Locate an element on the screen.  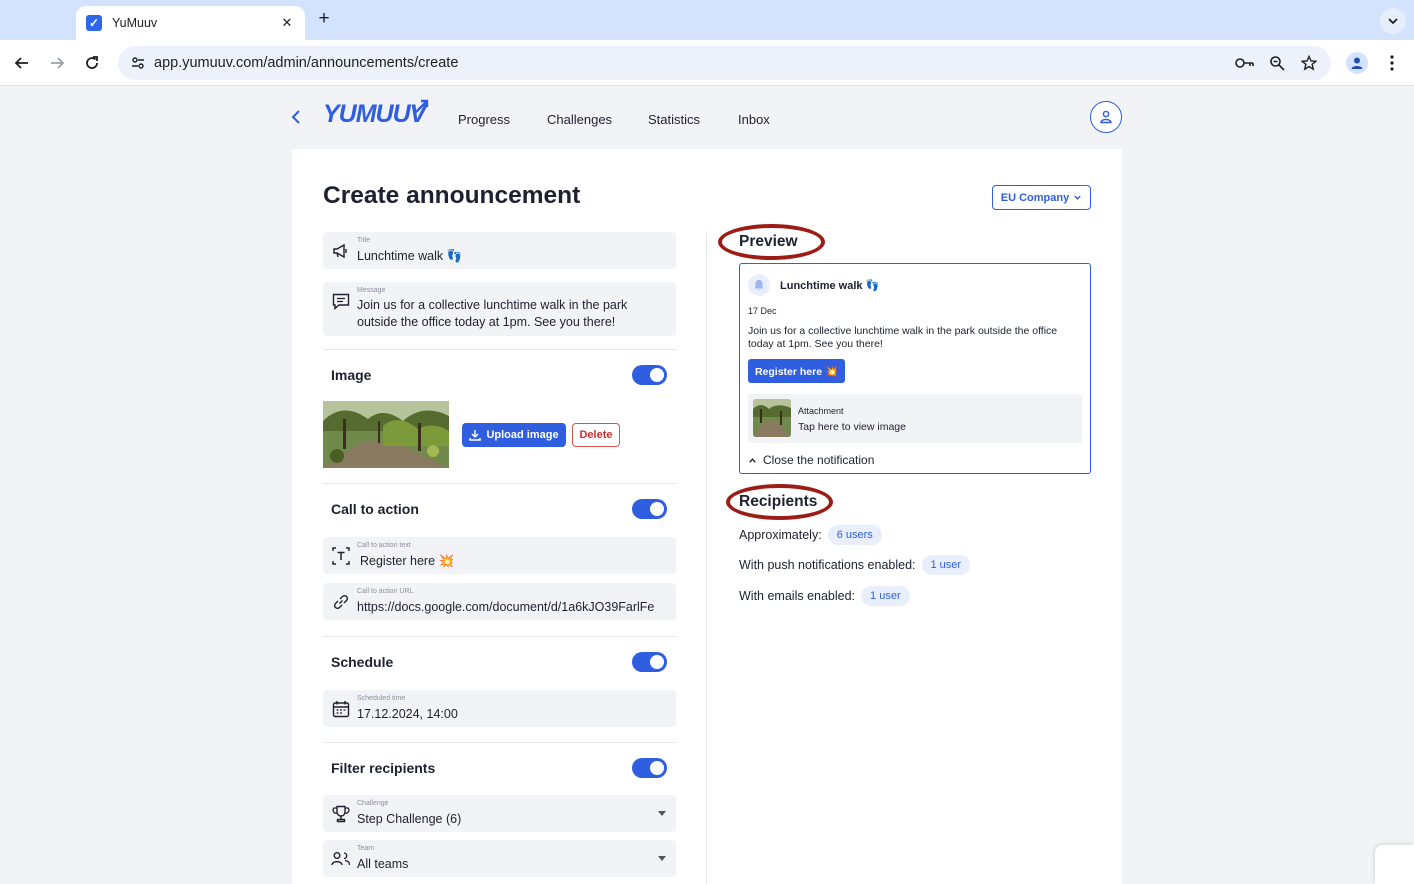
upload-image-label: Upload image is located at coordinates (522, 435).